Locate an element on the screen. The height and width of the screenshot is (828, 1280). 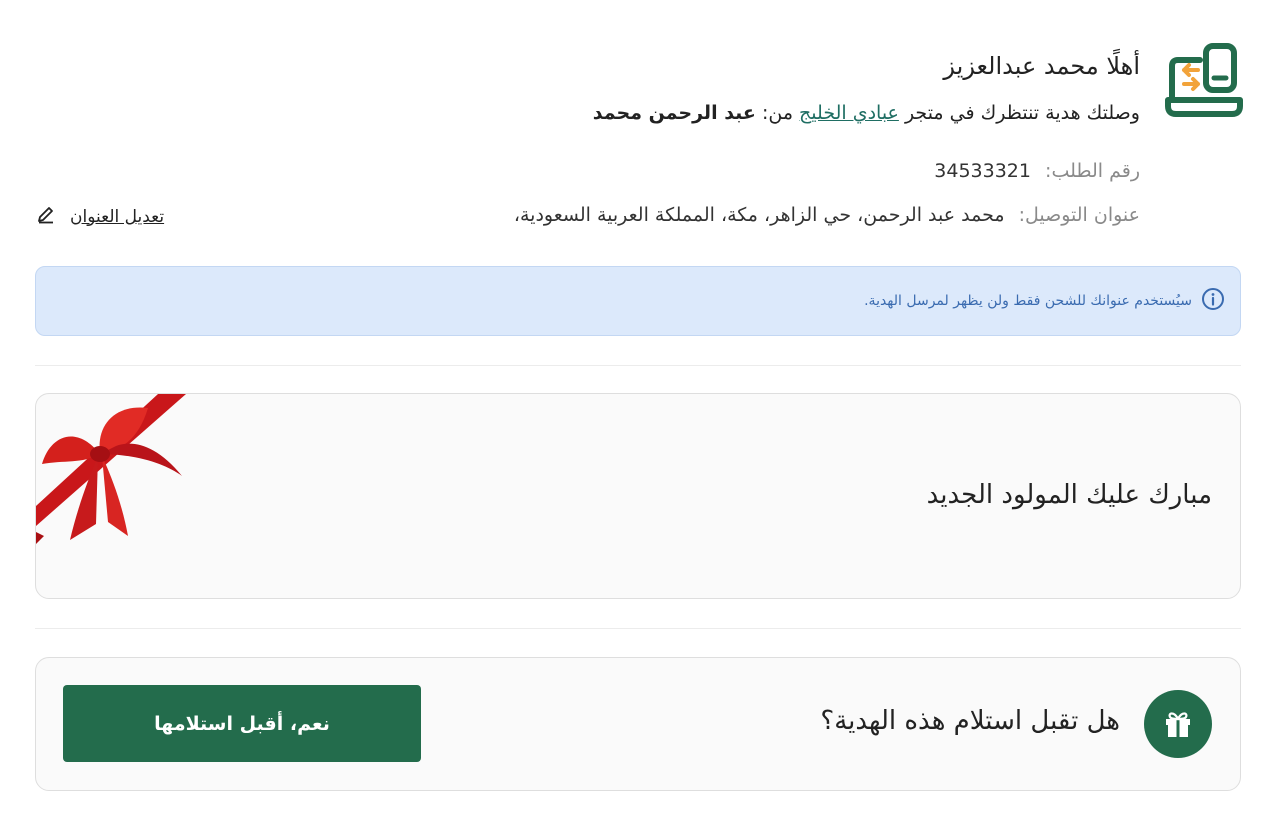
gift-notice-prefix: وصلتك هدية تنتظرك في متجر is located at coordinates (1022, 113).